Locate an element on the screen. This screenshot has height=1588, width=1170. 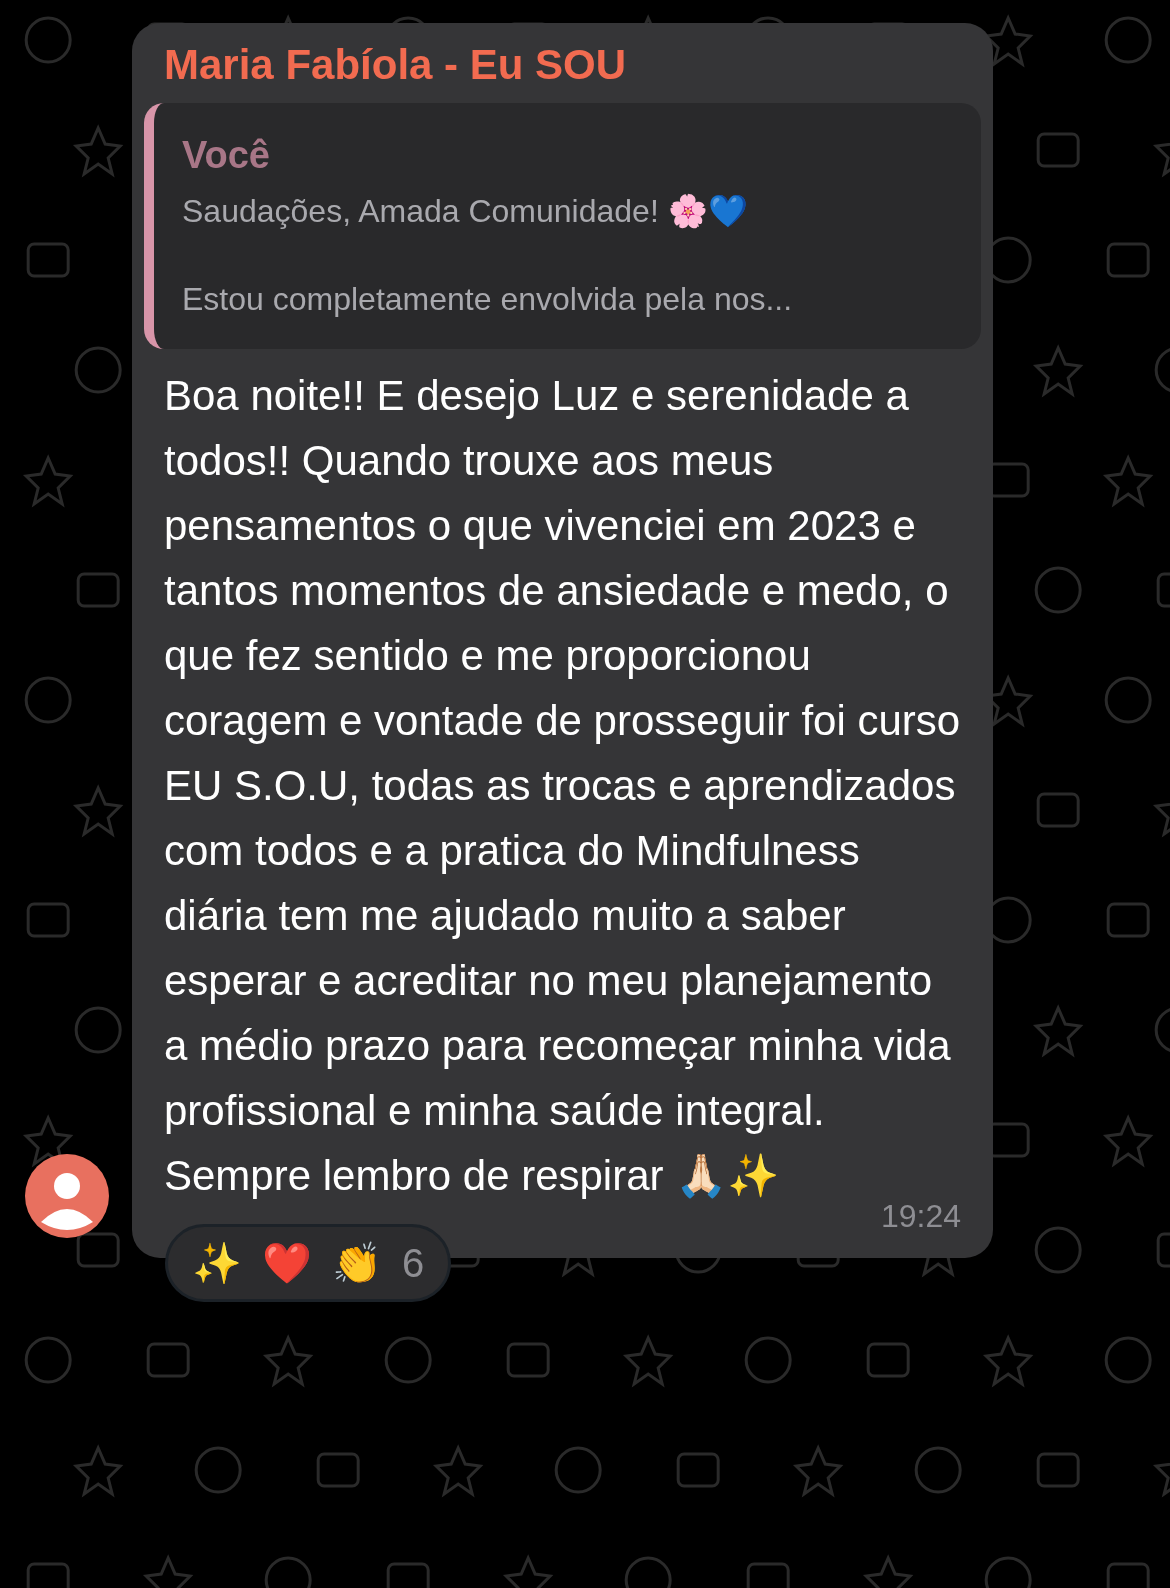
reactions-pill: ✨ ❤ 👏 6 is located at coordinates (308, 1263).